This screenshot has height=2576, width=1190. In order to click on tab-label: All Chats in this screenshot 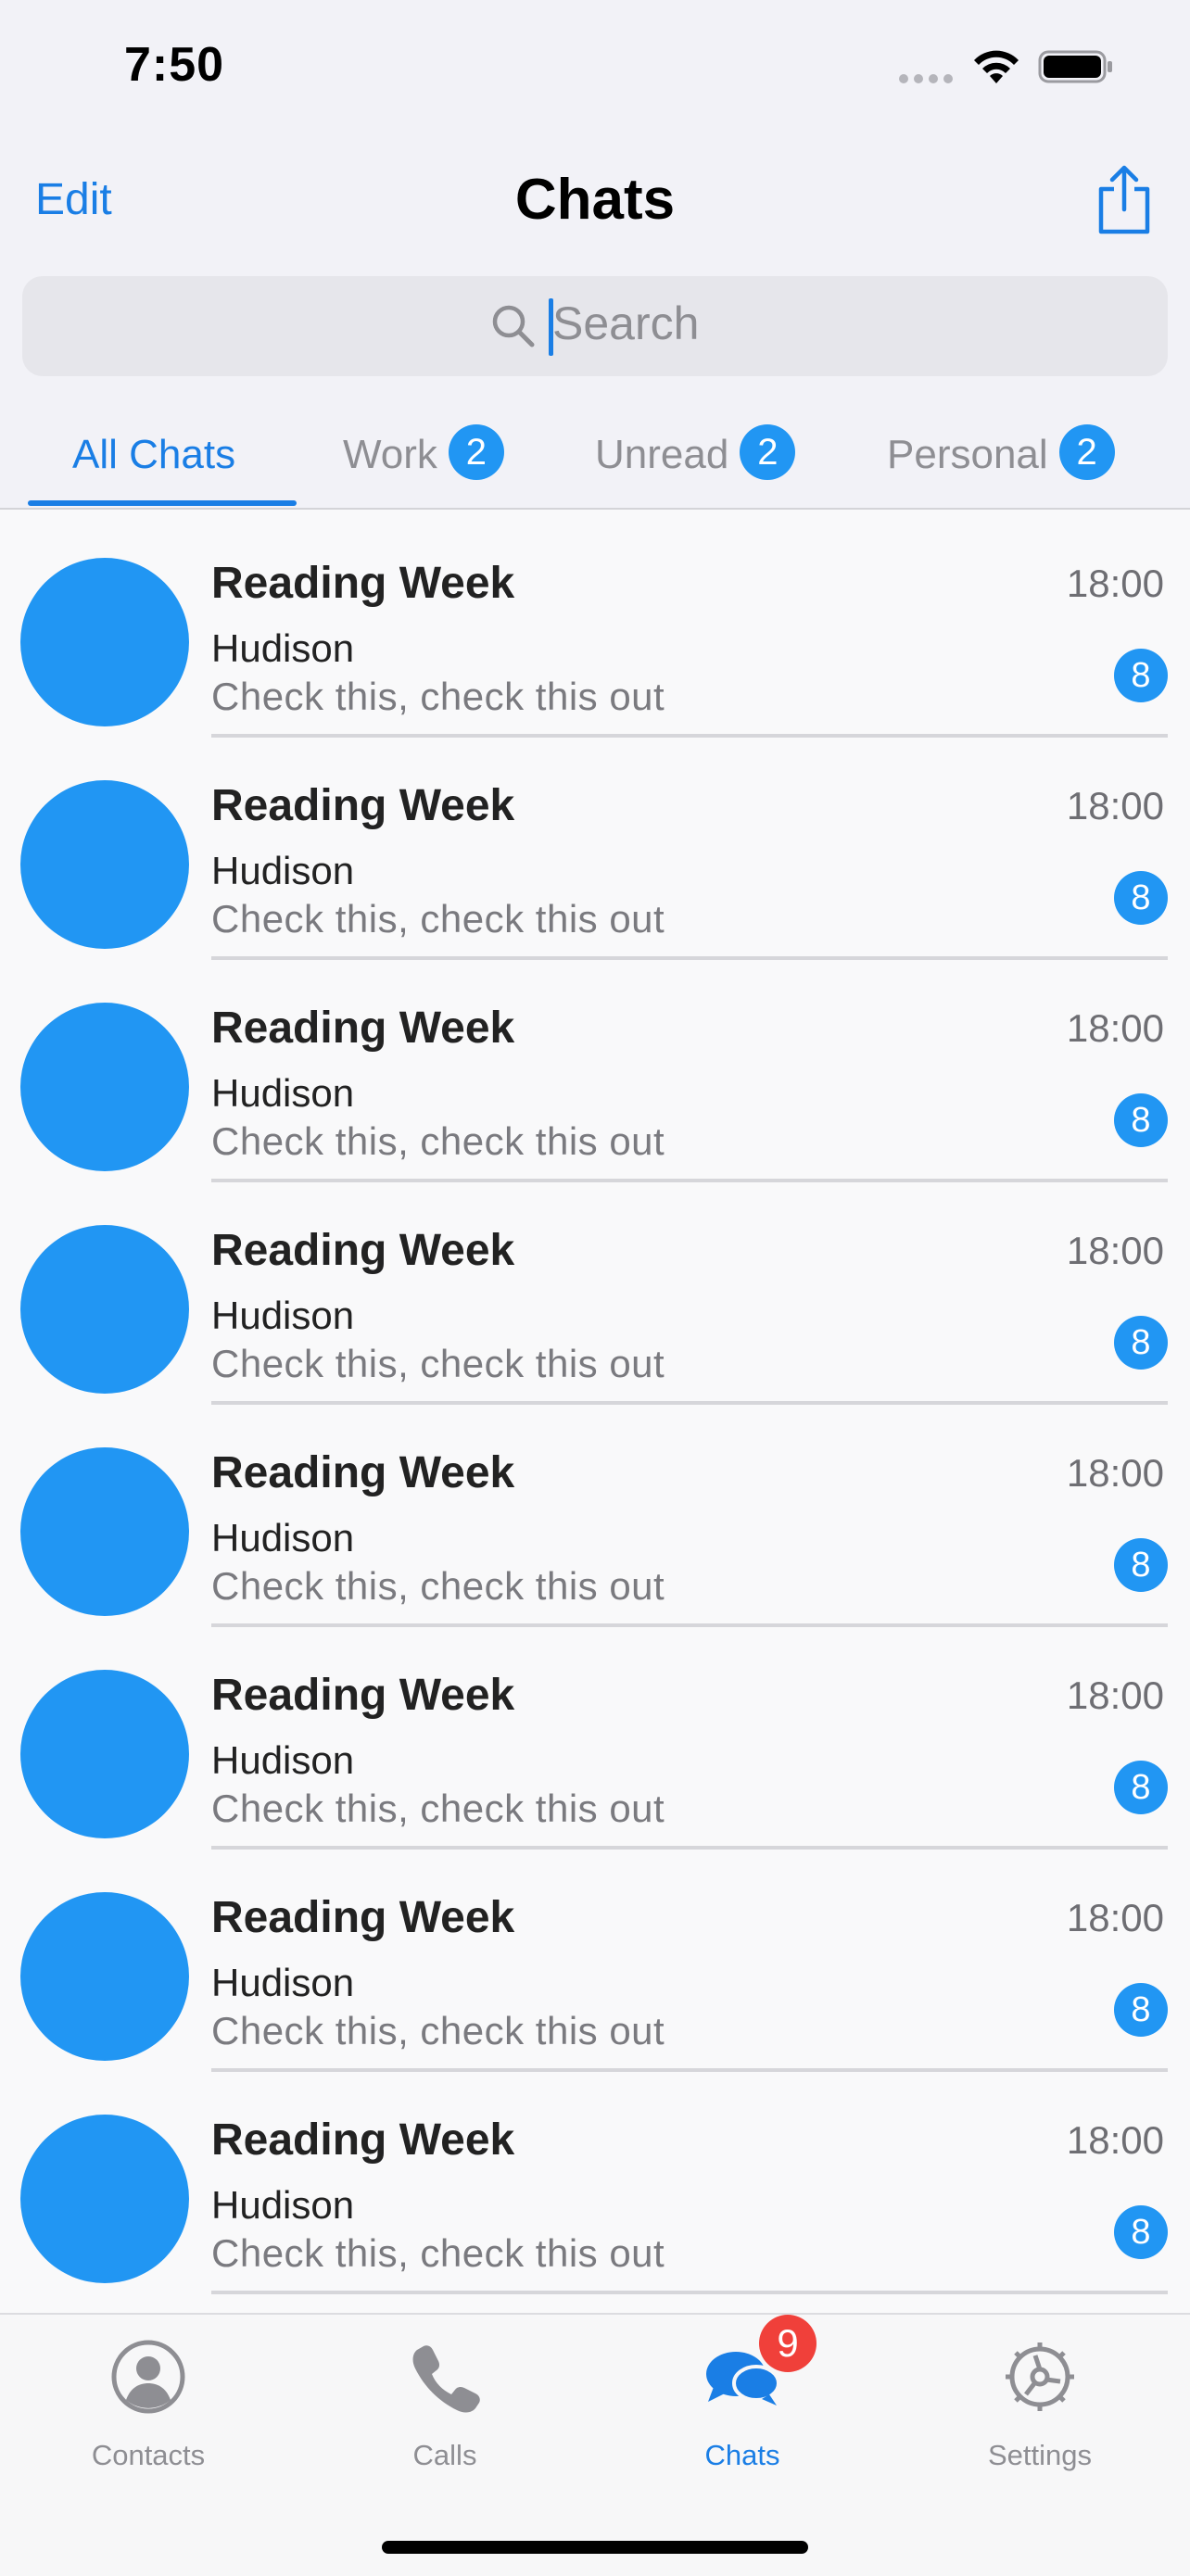, I will do `click(154, 454)`.